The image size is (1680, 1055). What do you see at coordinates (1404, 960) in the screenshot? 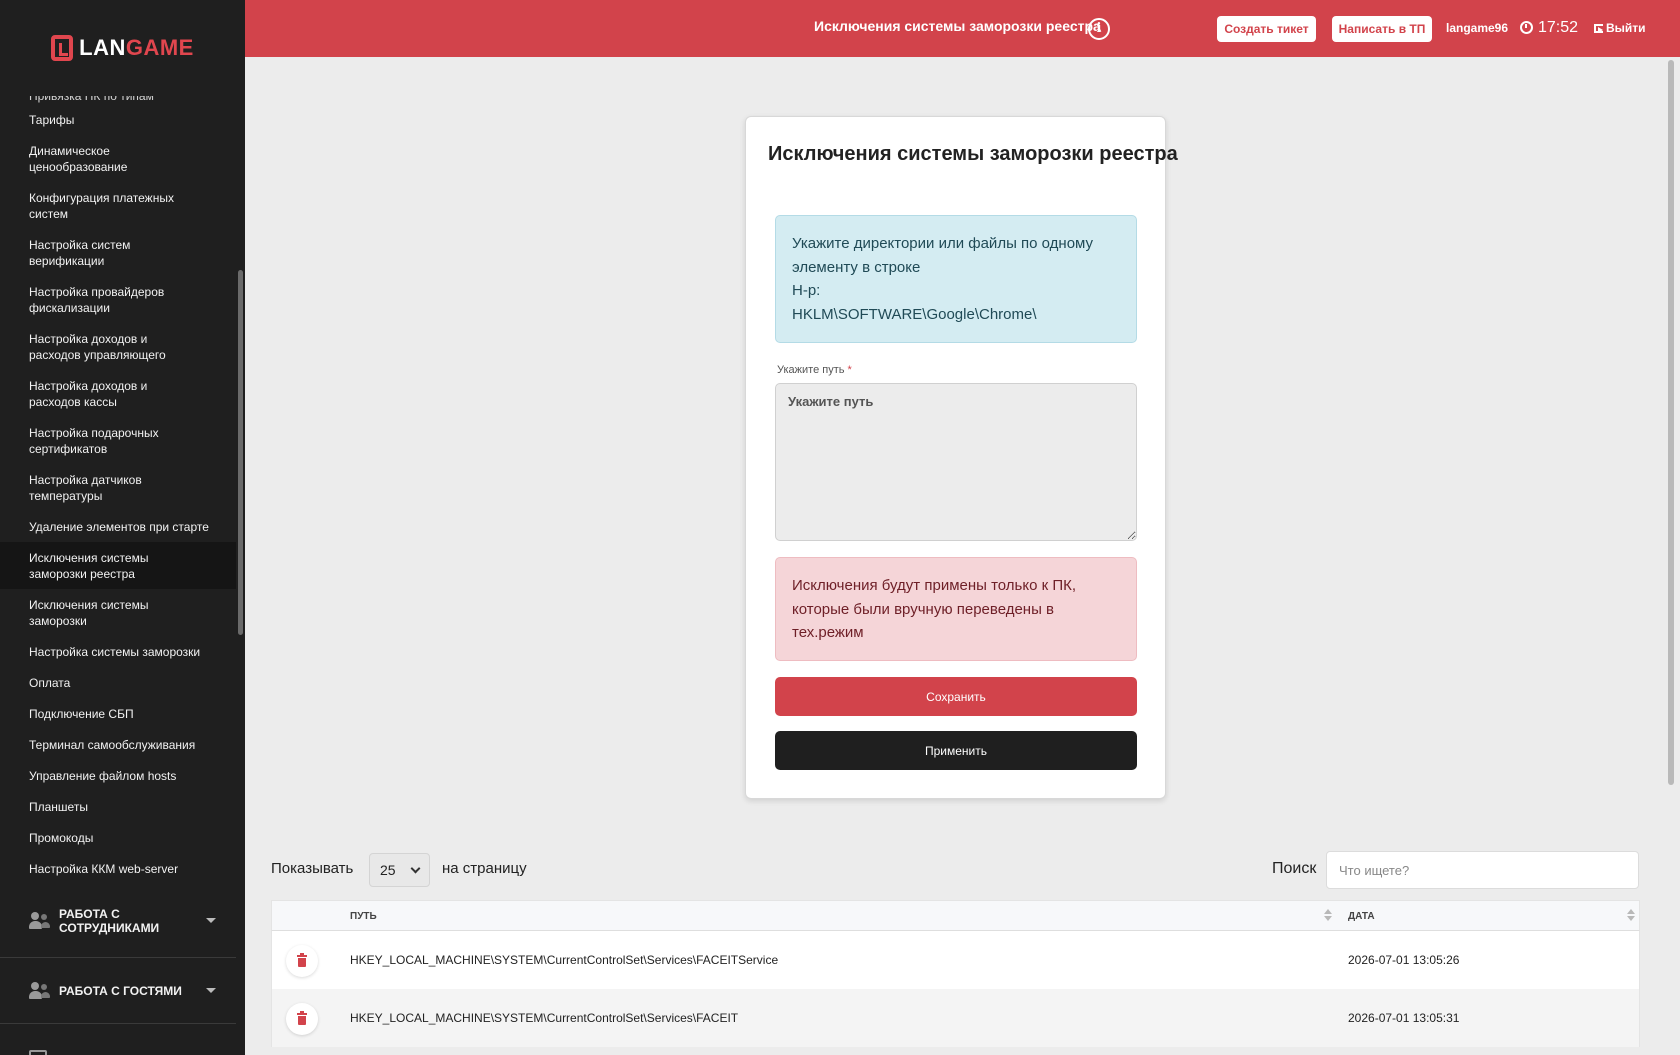
I see `cell-date: 2026-07-01 13:05:26` at bounding box center [1404, 960].